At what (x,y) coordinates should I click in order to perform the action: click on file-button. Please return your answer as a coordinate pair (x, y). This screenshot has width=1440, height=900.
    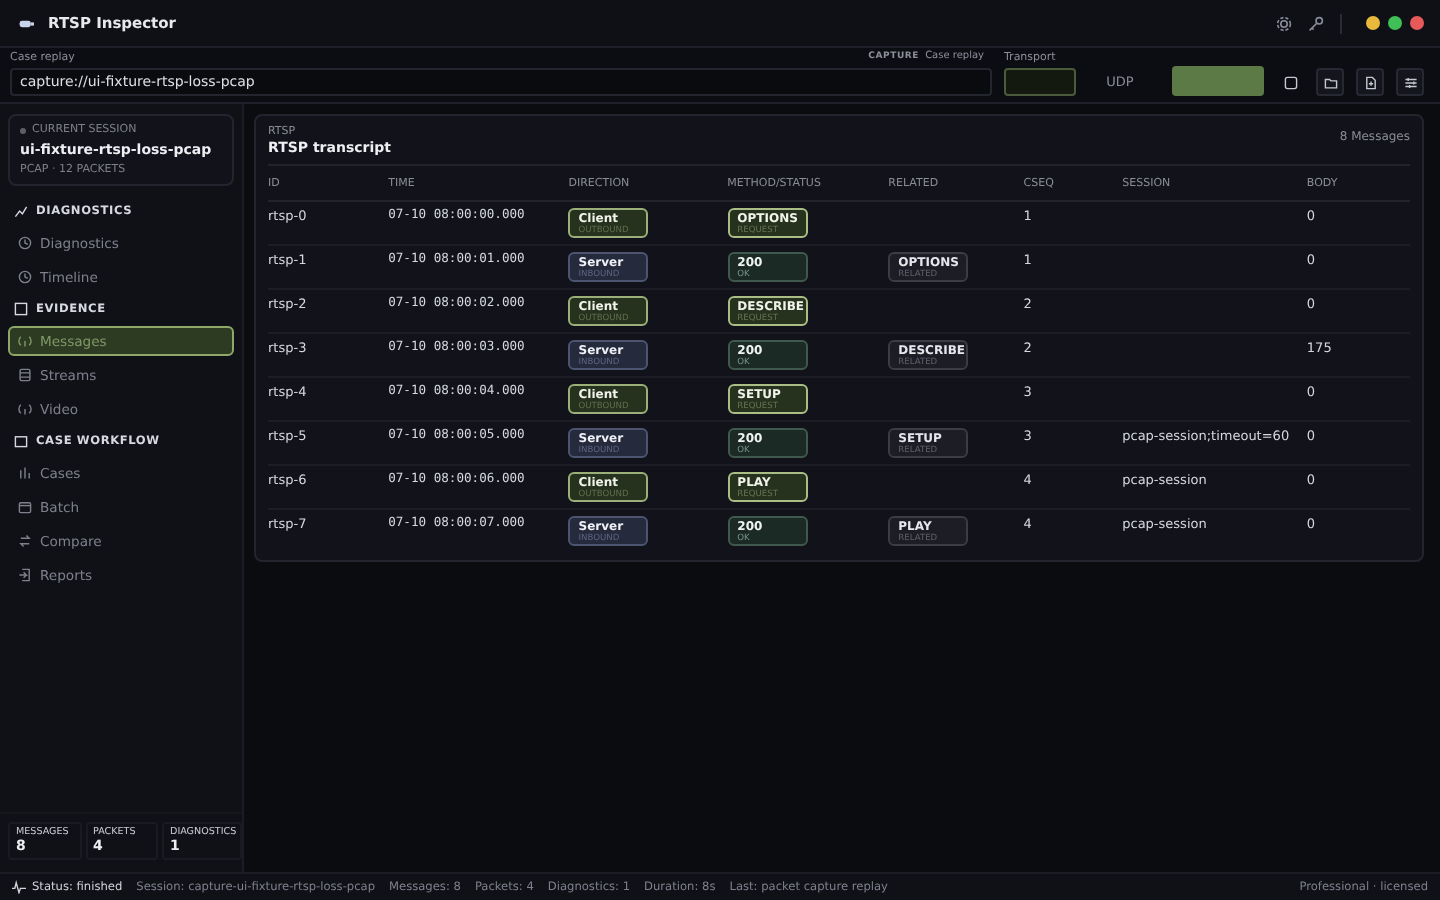
    Looking at the image, I should click on (1370, 82).